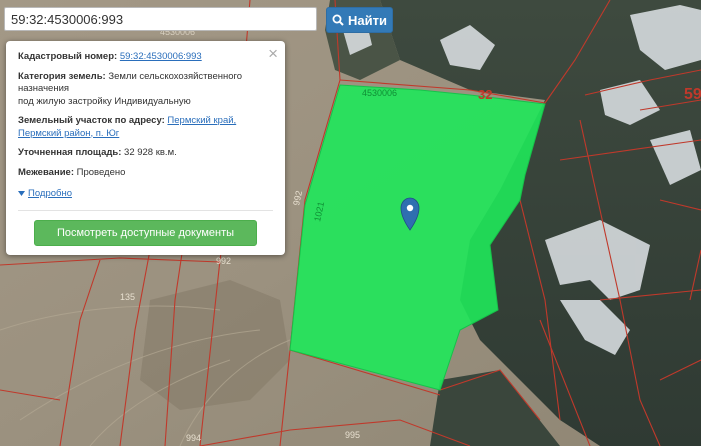 The image size is (701, 446). I want to click on address-label: Земельный участок по адресу:, so click(91, 120).